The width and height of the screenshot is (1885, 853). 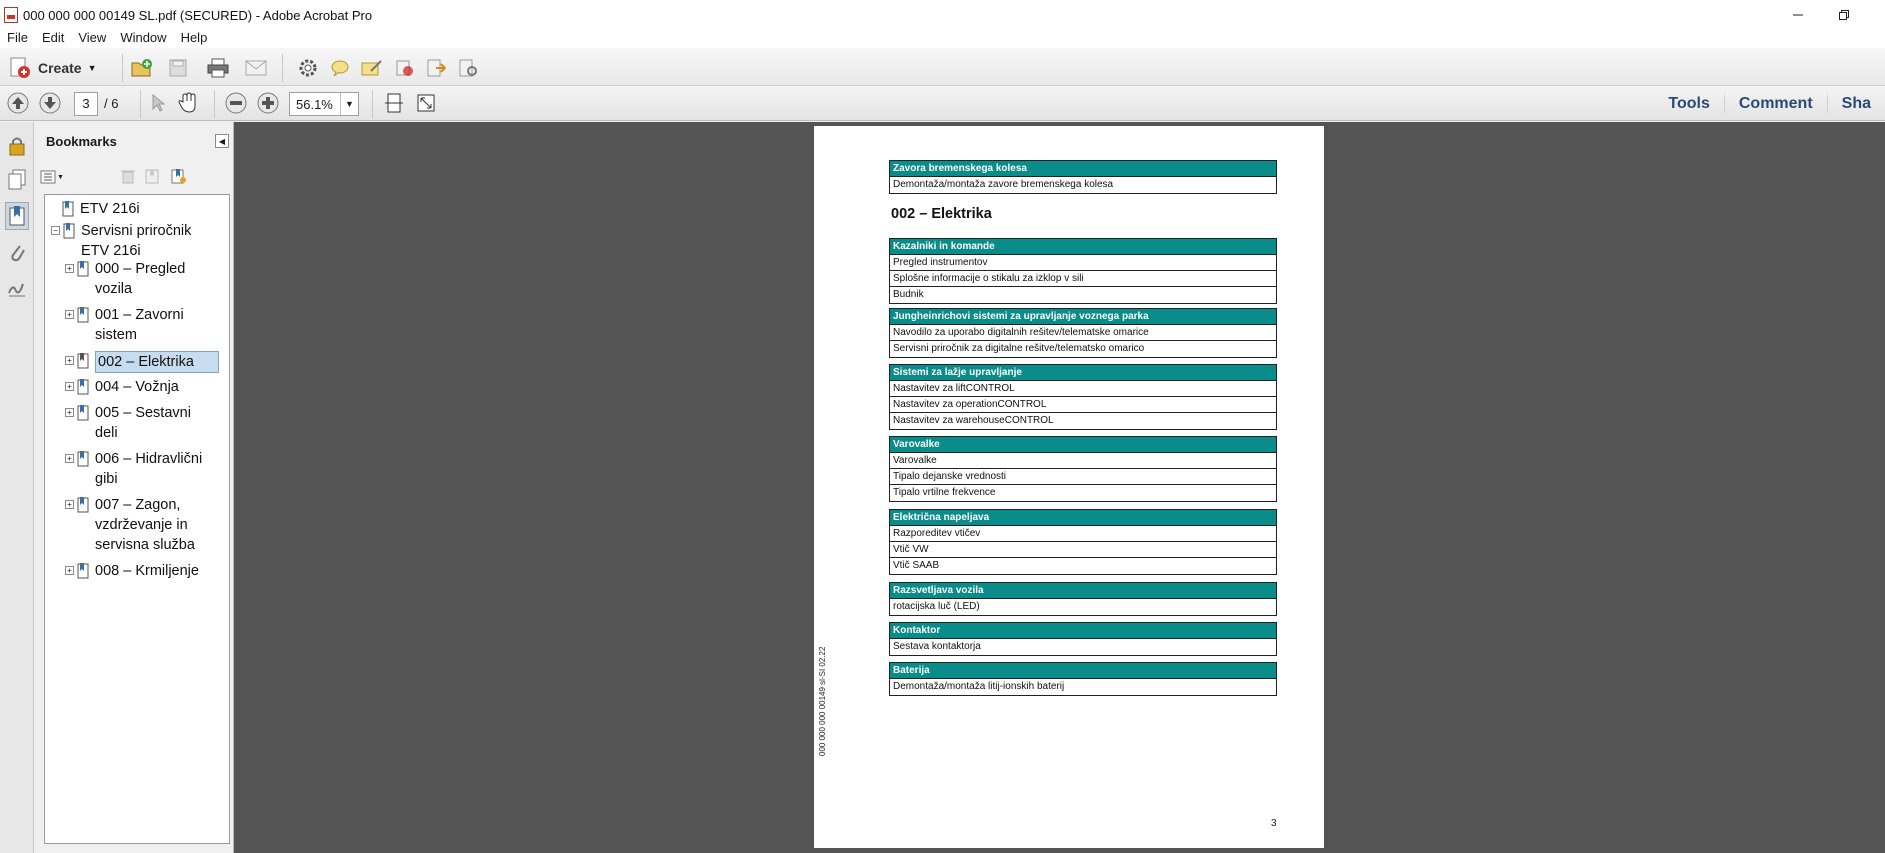 I want to click on menu-window: Window, so click(x=143, y=37).